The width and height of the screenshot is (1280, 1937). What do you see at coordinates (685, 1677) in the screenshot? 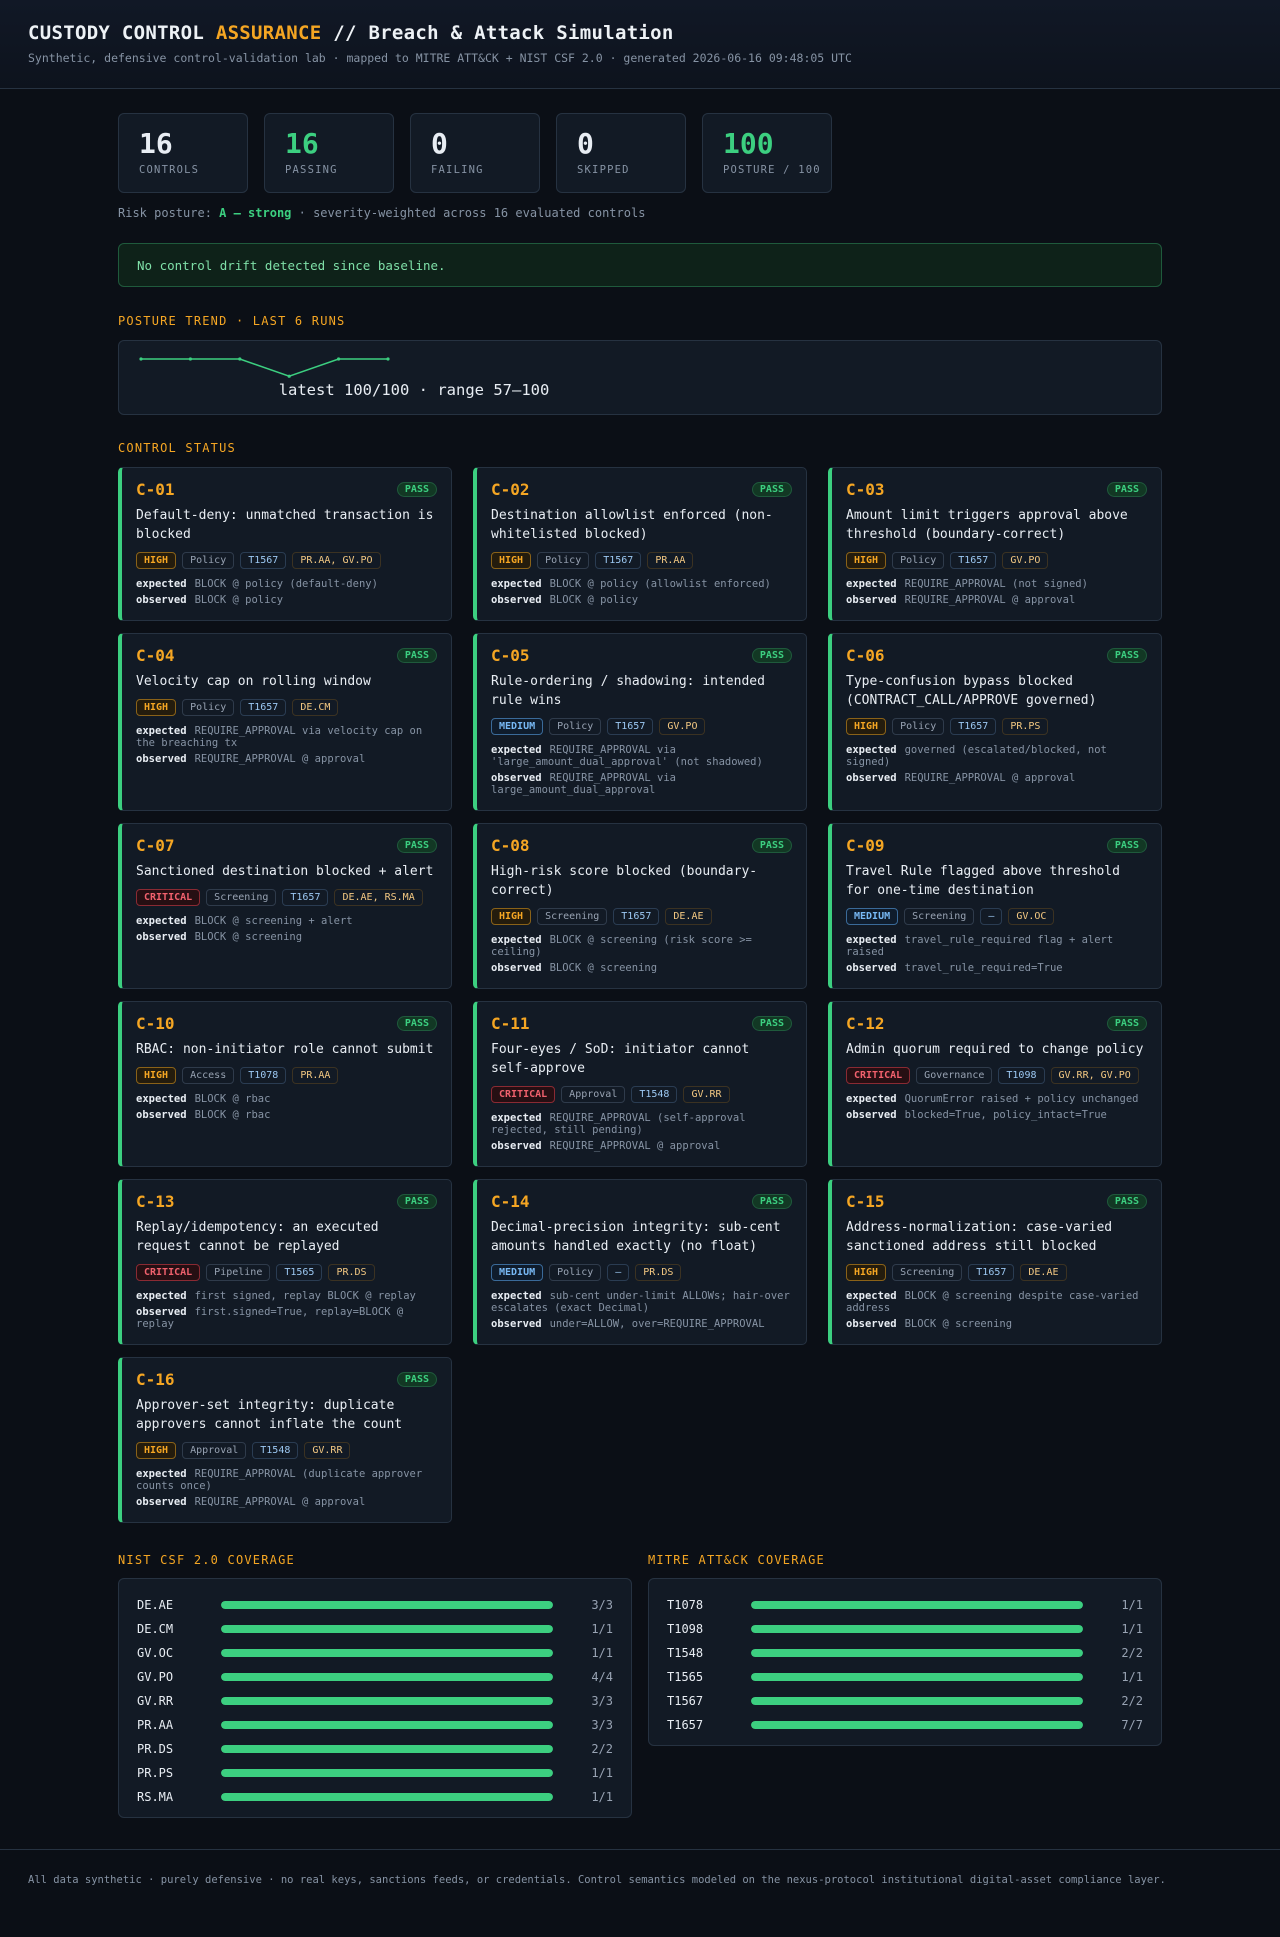
I see `coverage-key: T1565` at bounding box center [685, 1677].